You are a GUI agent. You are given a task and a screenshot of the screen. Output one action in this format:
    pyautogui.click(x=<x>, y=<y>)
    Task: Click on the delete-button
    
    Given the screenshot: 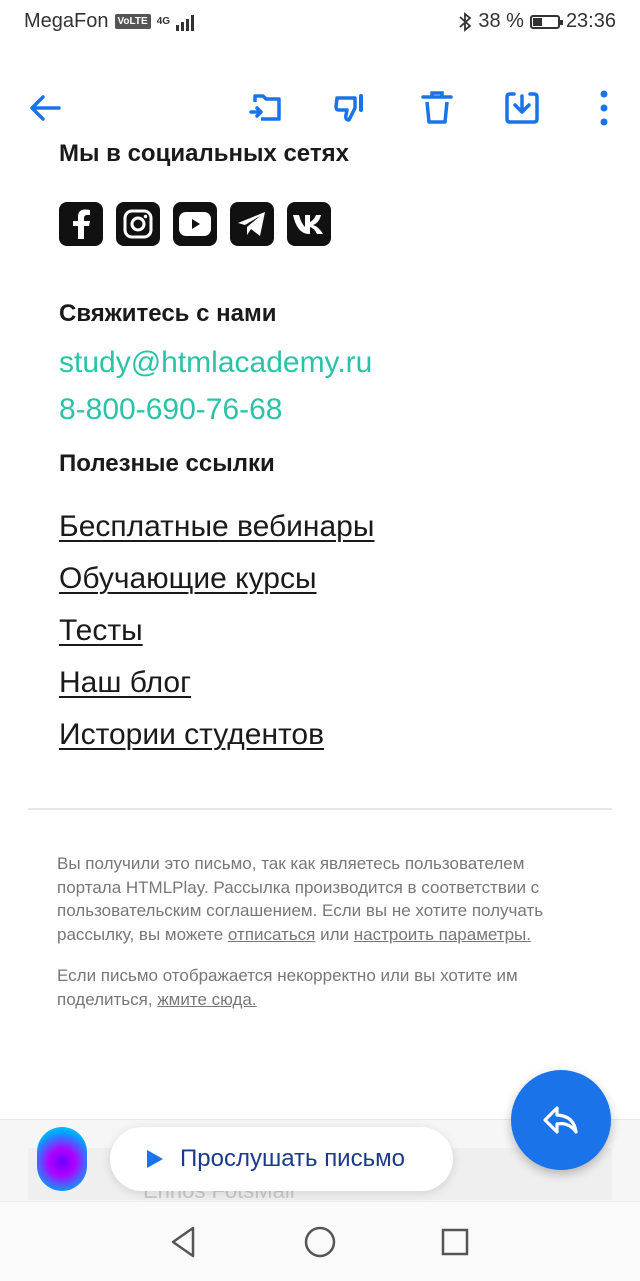 What is the action you would take?
    pyautogui.click(x=437, y=108)
    